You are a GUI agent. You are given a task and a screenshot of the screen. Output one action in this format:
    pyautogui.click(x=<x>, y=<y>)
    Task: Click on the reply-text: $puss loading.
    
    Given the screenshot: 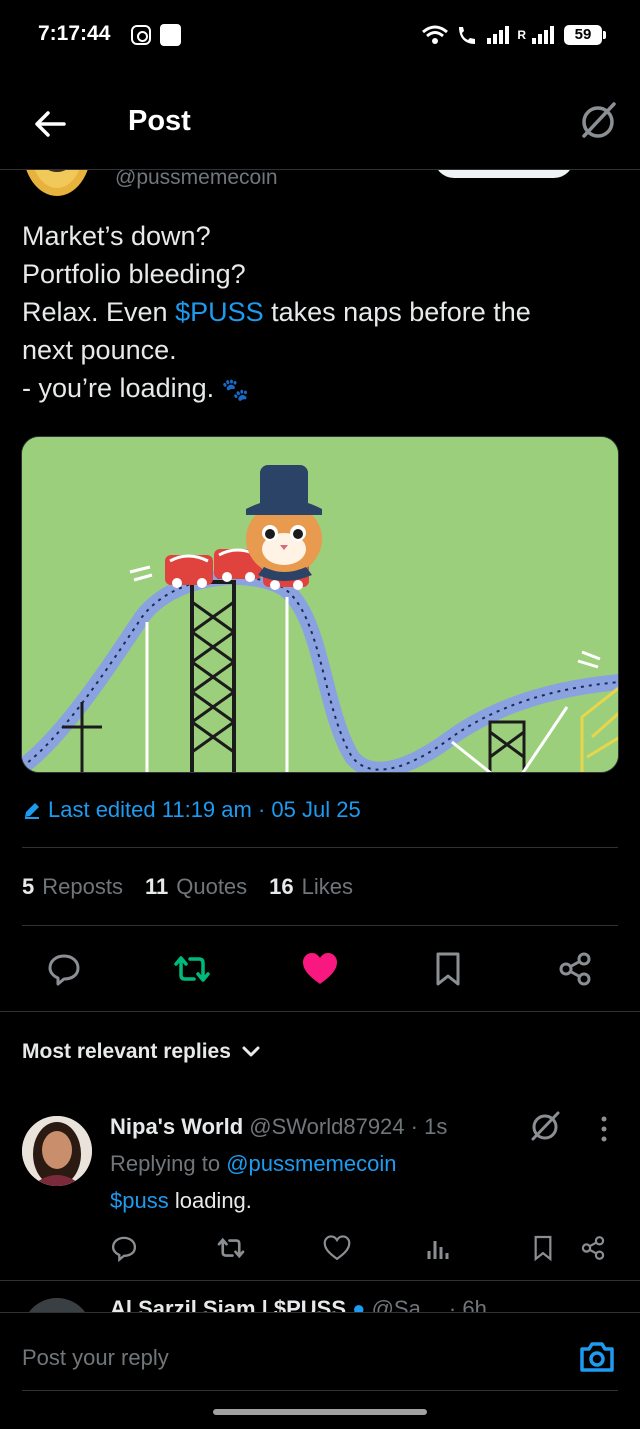 What is the action you would take?
    pyautogui.click(x=181, y=1201)
    